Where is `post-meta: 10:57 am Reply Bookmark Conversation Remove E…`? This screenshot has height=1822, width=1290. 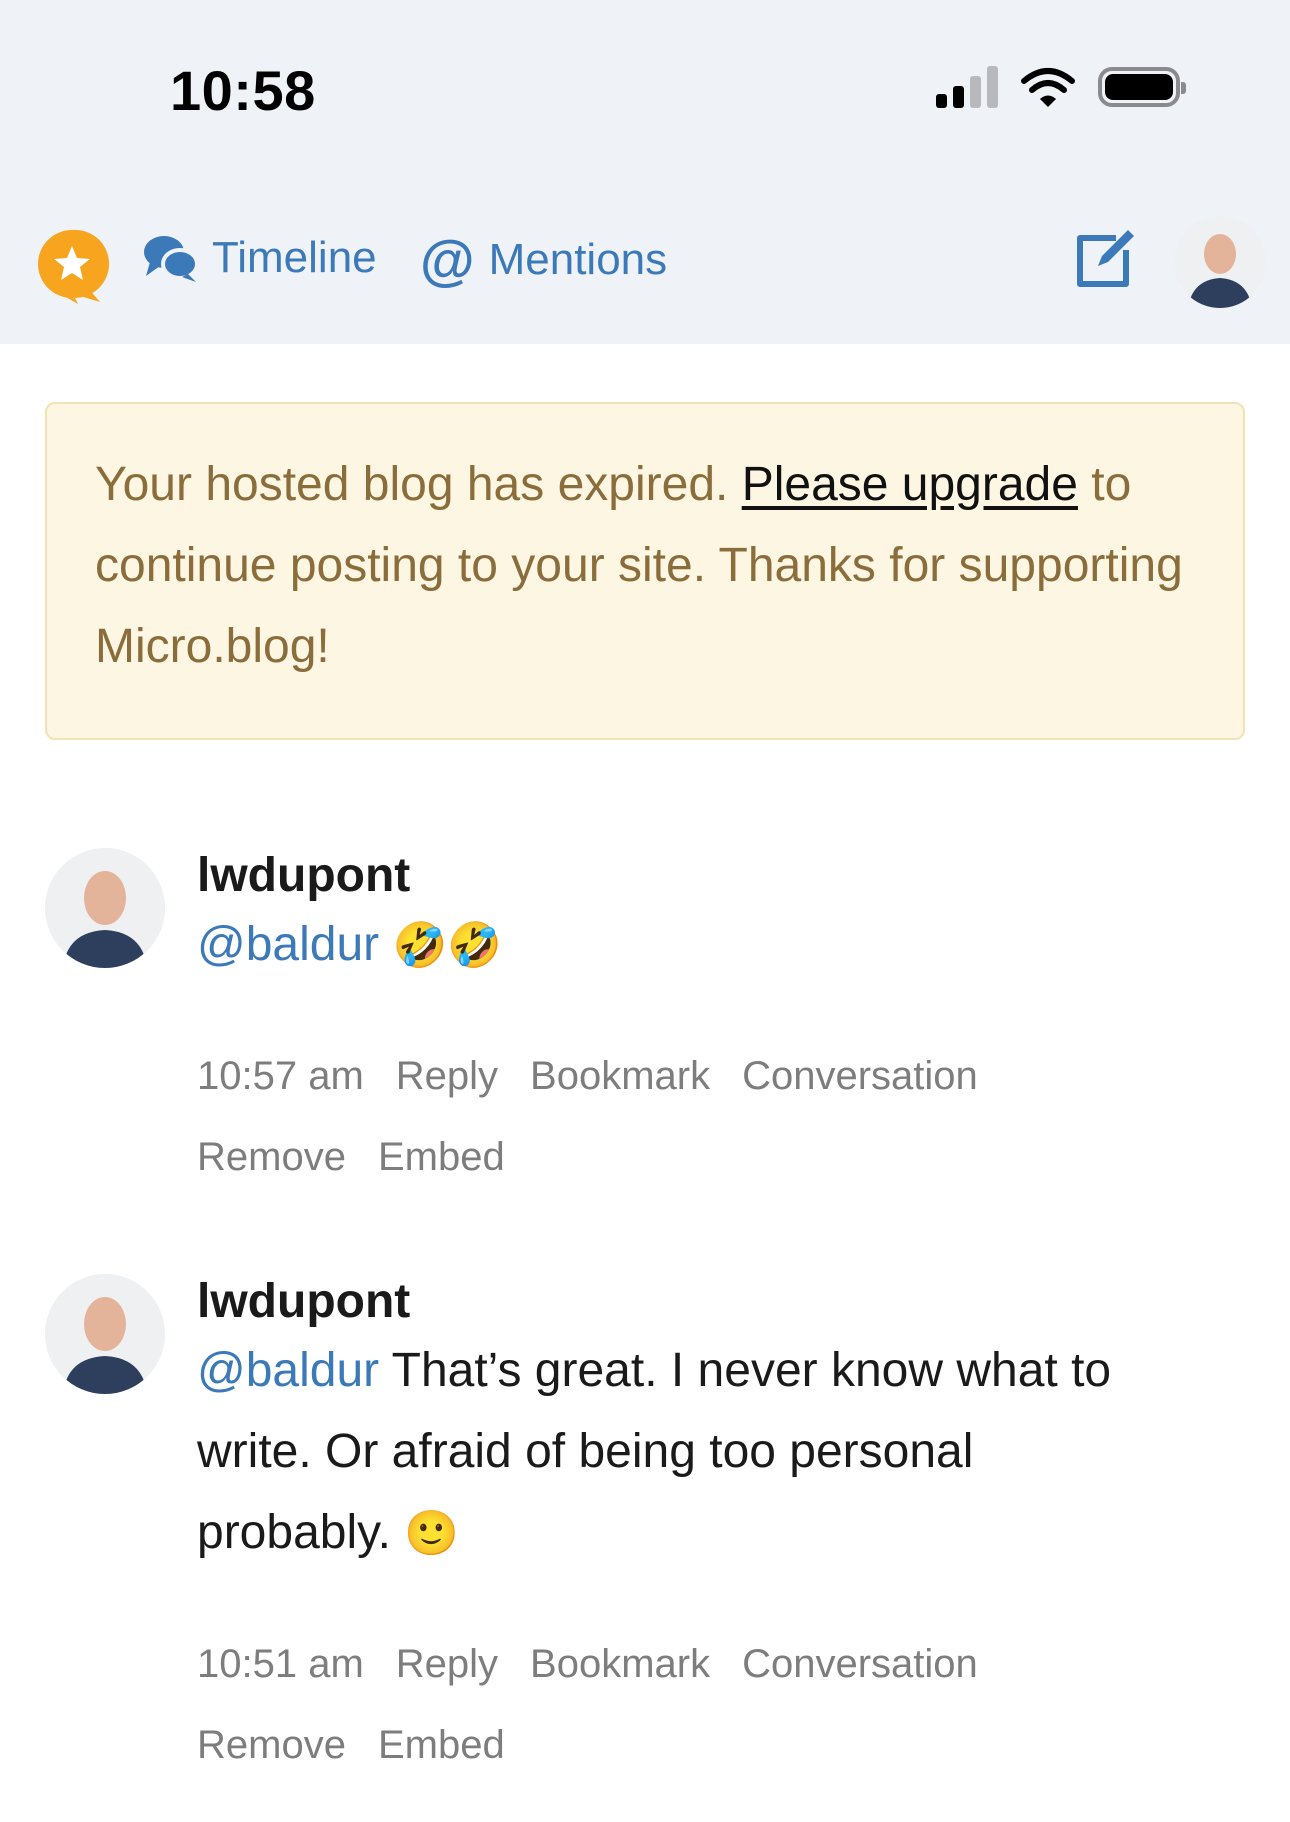 post-meta: 10:57 am Reply Bookmark Conversation Remove E… is located at coordinates (647, 1117).